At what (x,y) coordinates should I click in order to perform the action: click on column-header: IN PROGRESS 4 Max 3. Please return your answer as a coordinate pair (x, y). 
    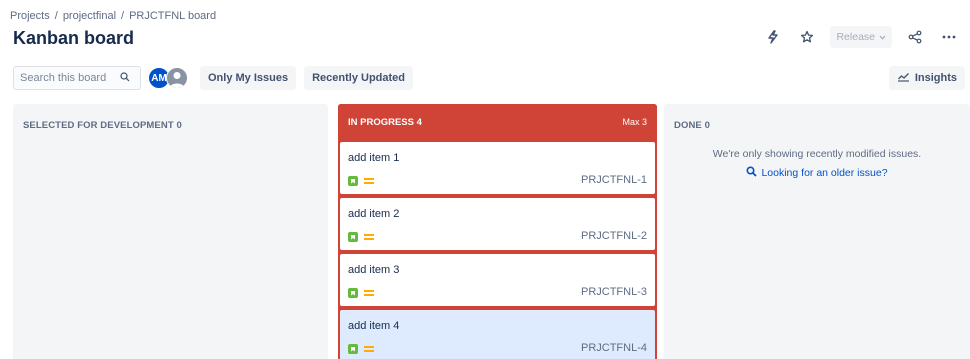
    Looking at the image, I should click on (497, 122).